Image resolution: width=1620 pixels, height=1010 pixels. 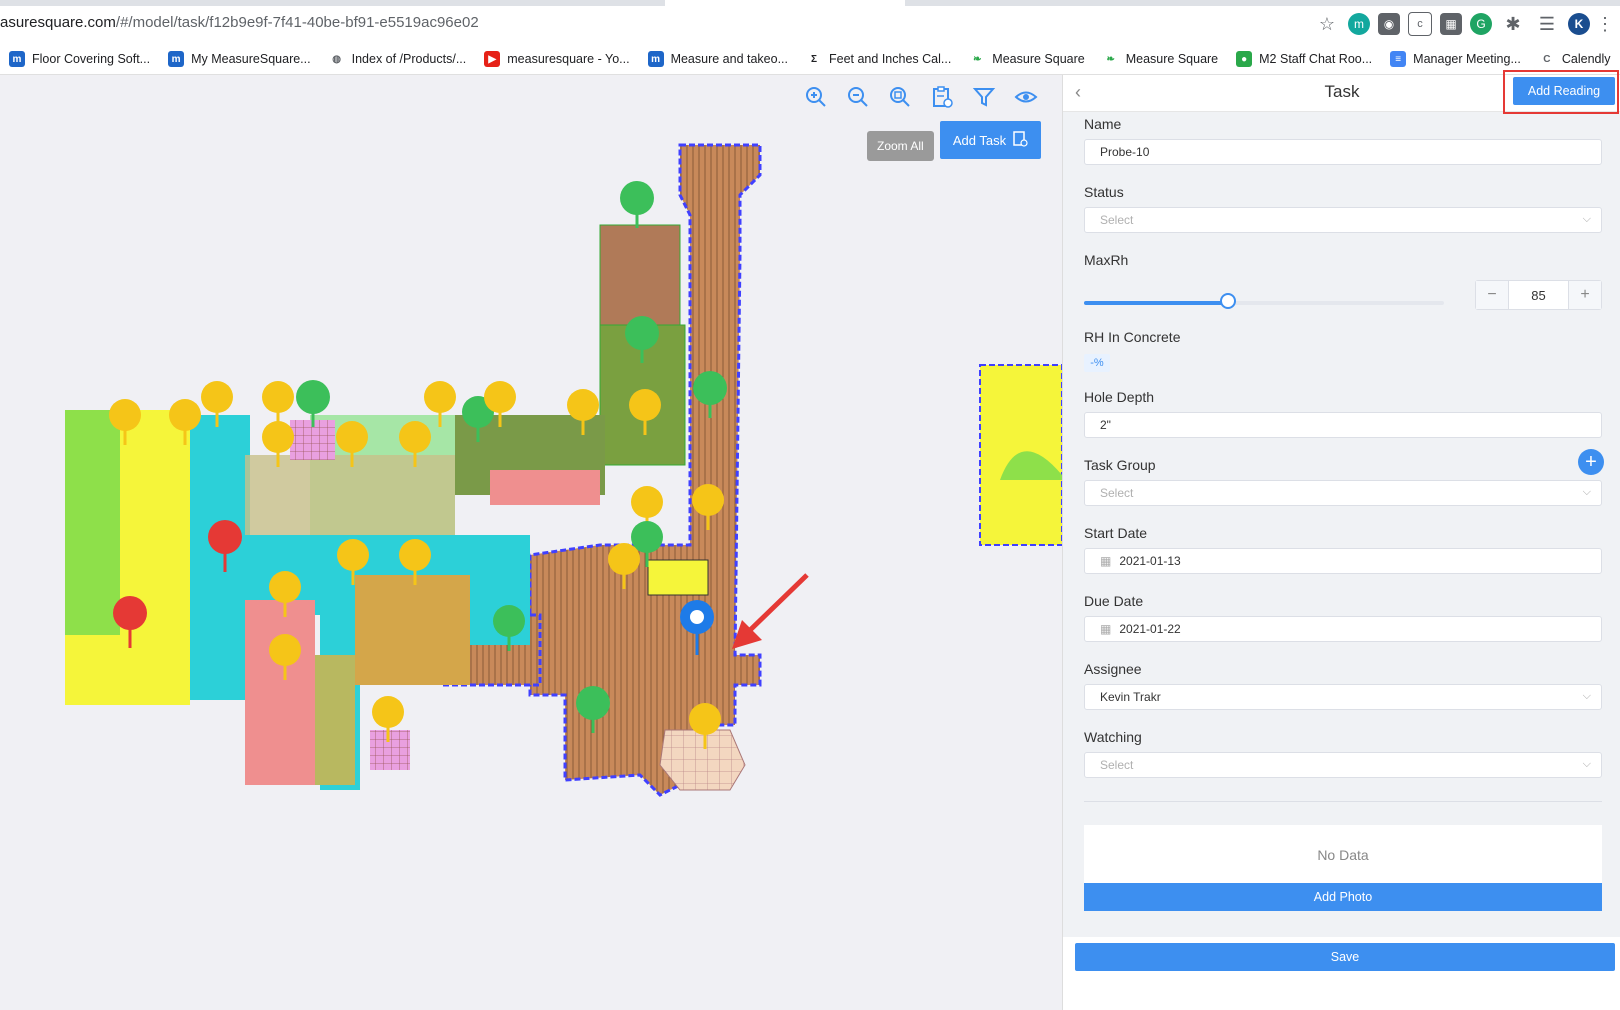 I want to click on room-yellow-small, so click(x=678, y=577).